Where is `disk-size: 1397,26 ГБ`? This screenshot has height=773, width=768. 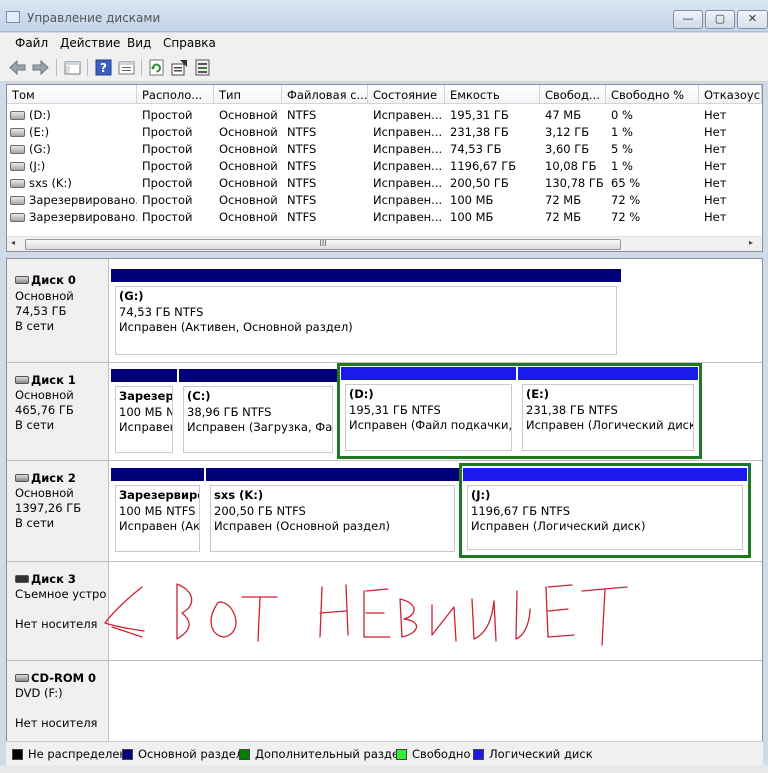 disk-size: 1397,26 ГБ is located at coordinates (48, 508).